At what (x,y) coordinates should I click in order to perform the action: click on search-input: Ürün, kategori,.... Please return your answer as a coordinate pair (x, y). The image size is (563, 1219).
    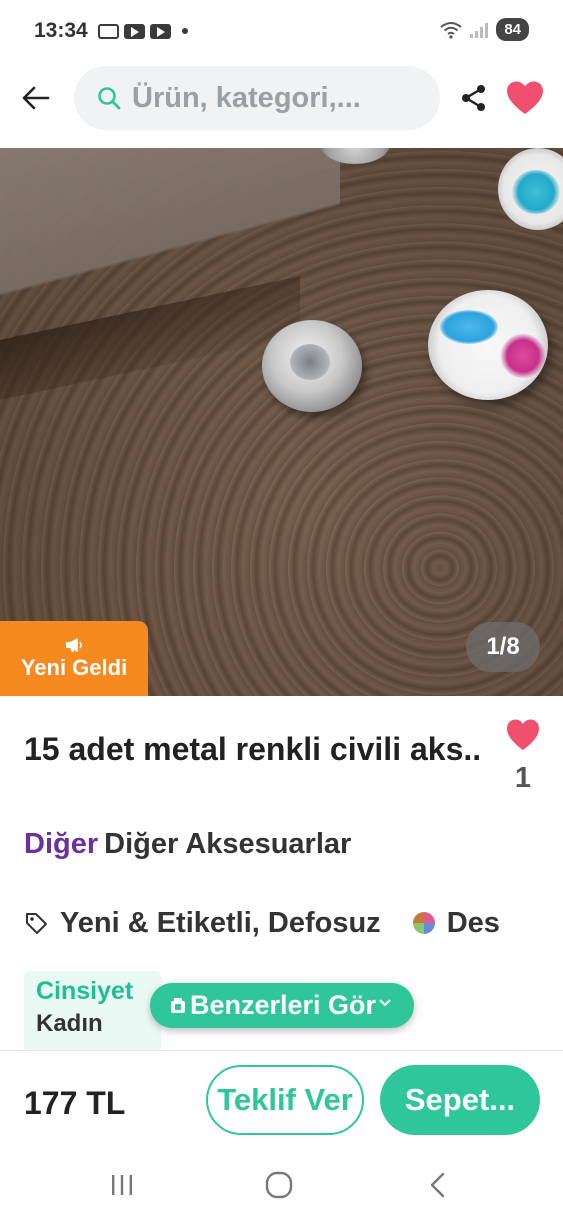
    Looking at the image, I should click on (257, 98).